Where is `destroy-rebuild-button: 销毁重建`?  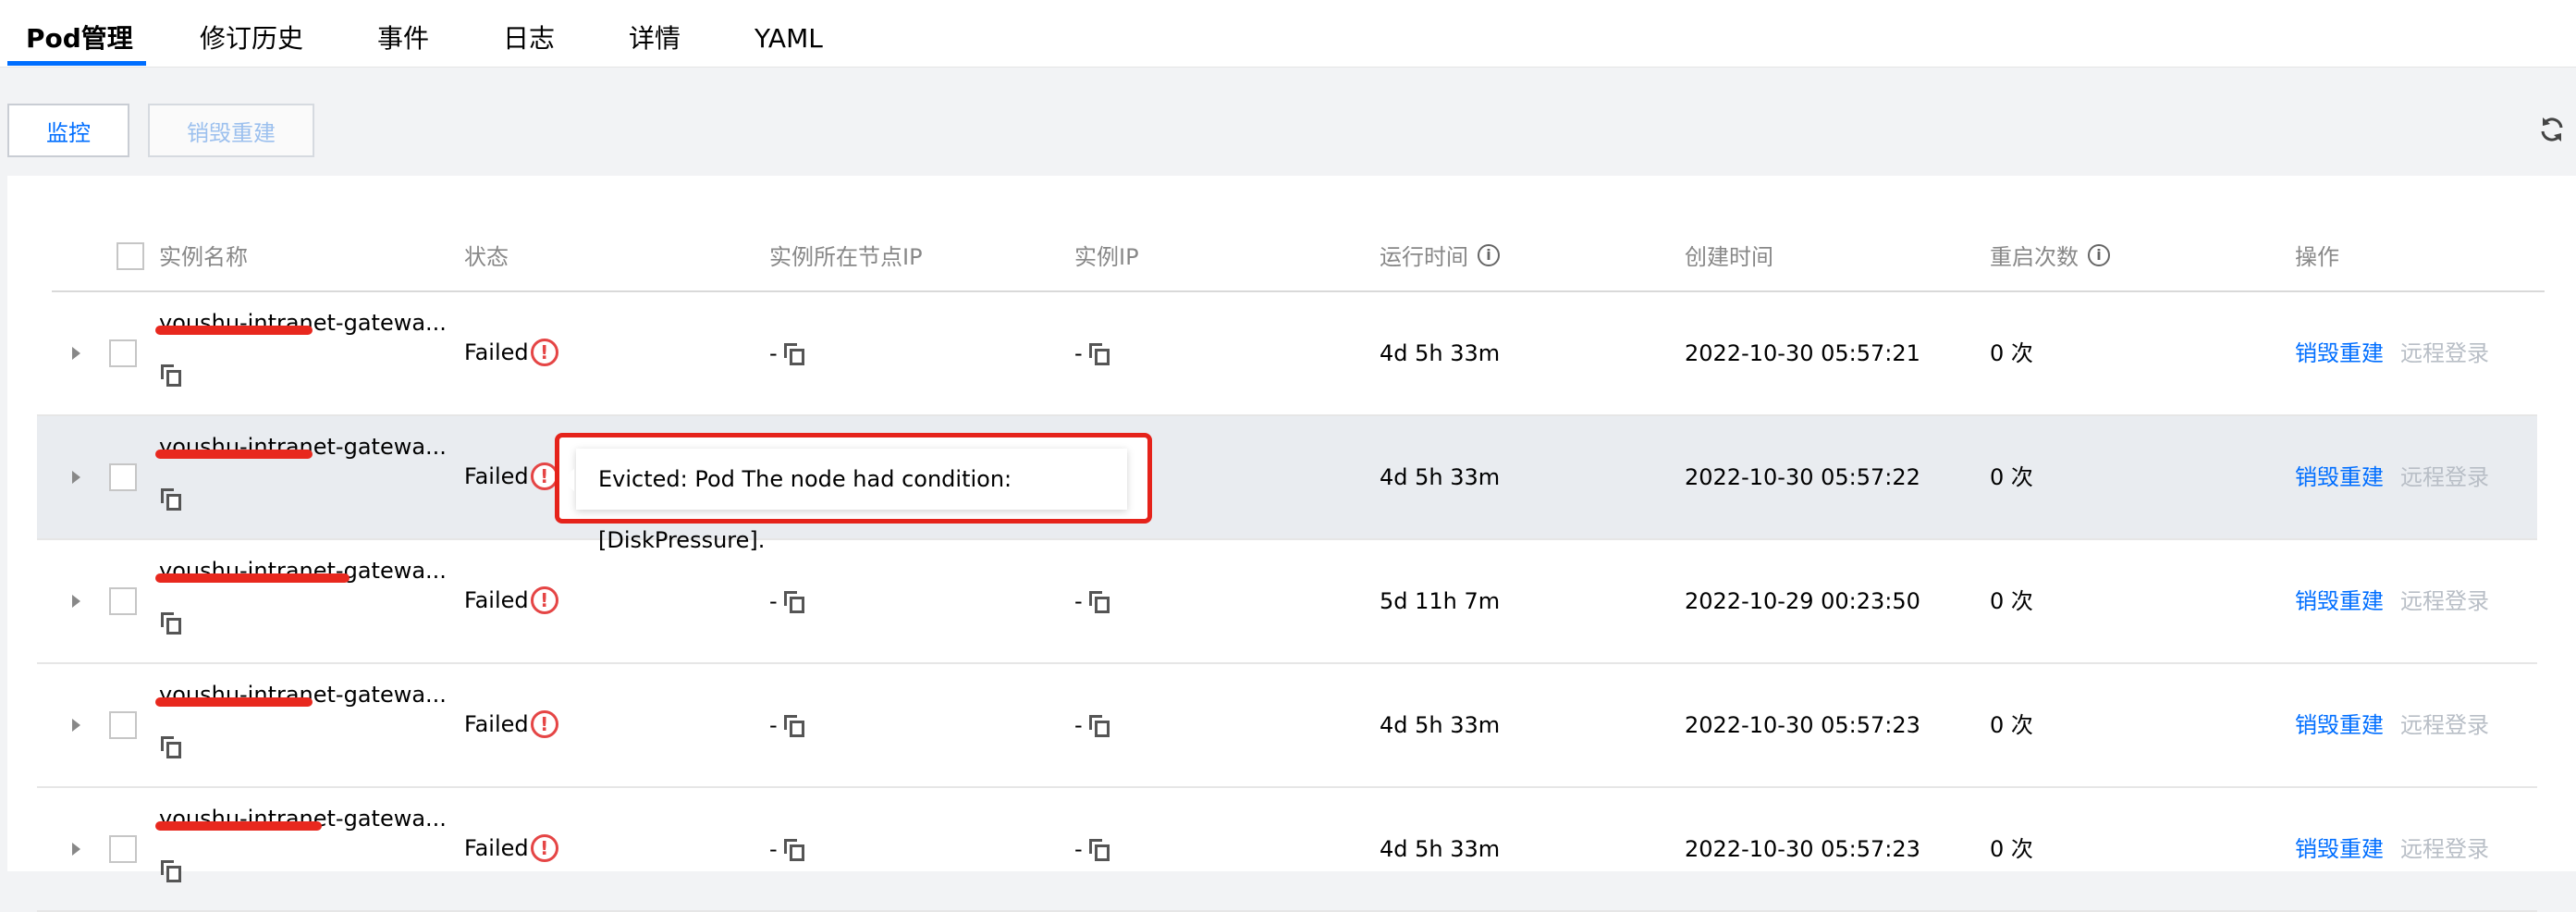
destroy-rebuild-button: 销毁重建 is located at coordinates (231, 130).